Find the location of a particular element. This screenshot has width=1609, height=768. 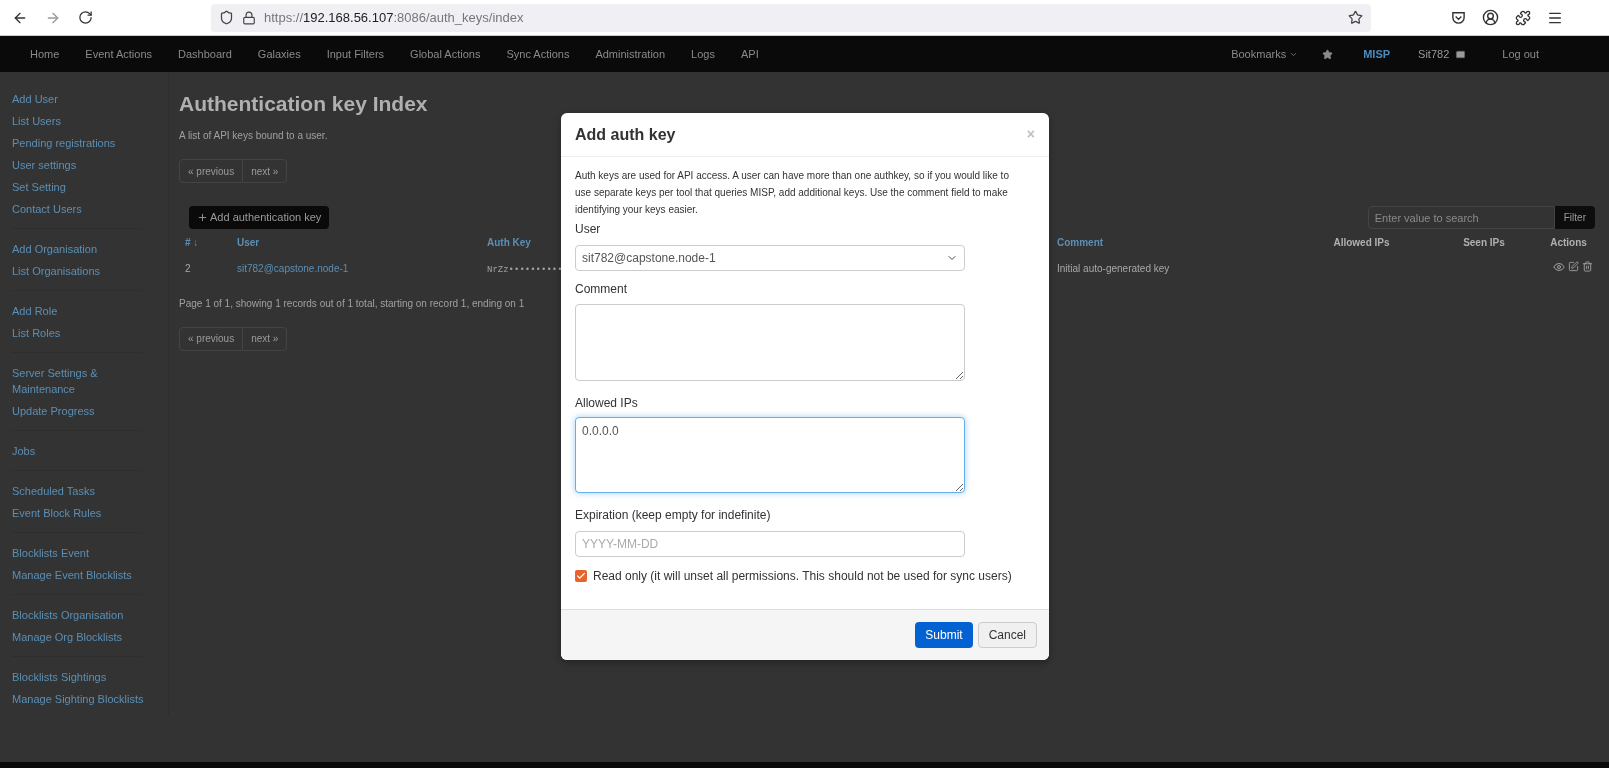

column-header: # ↓ is located at coordinates (205, 242).